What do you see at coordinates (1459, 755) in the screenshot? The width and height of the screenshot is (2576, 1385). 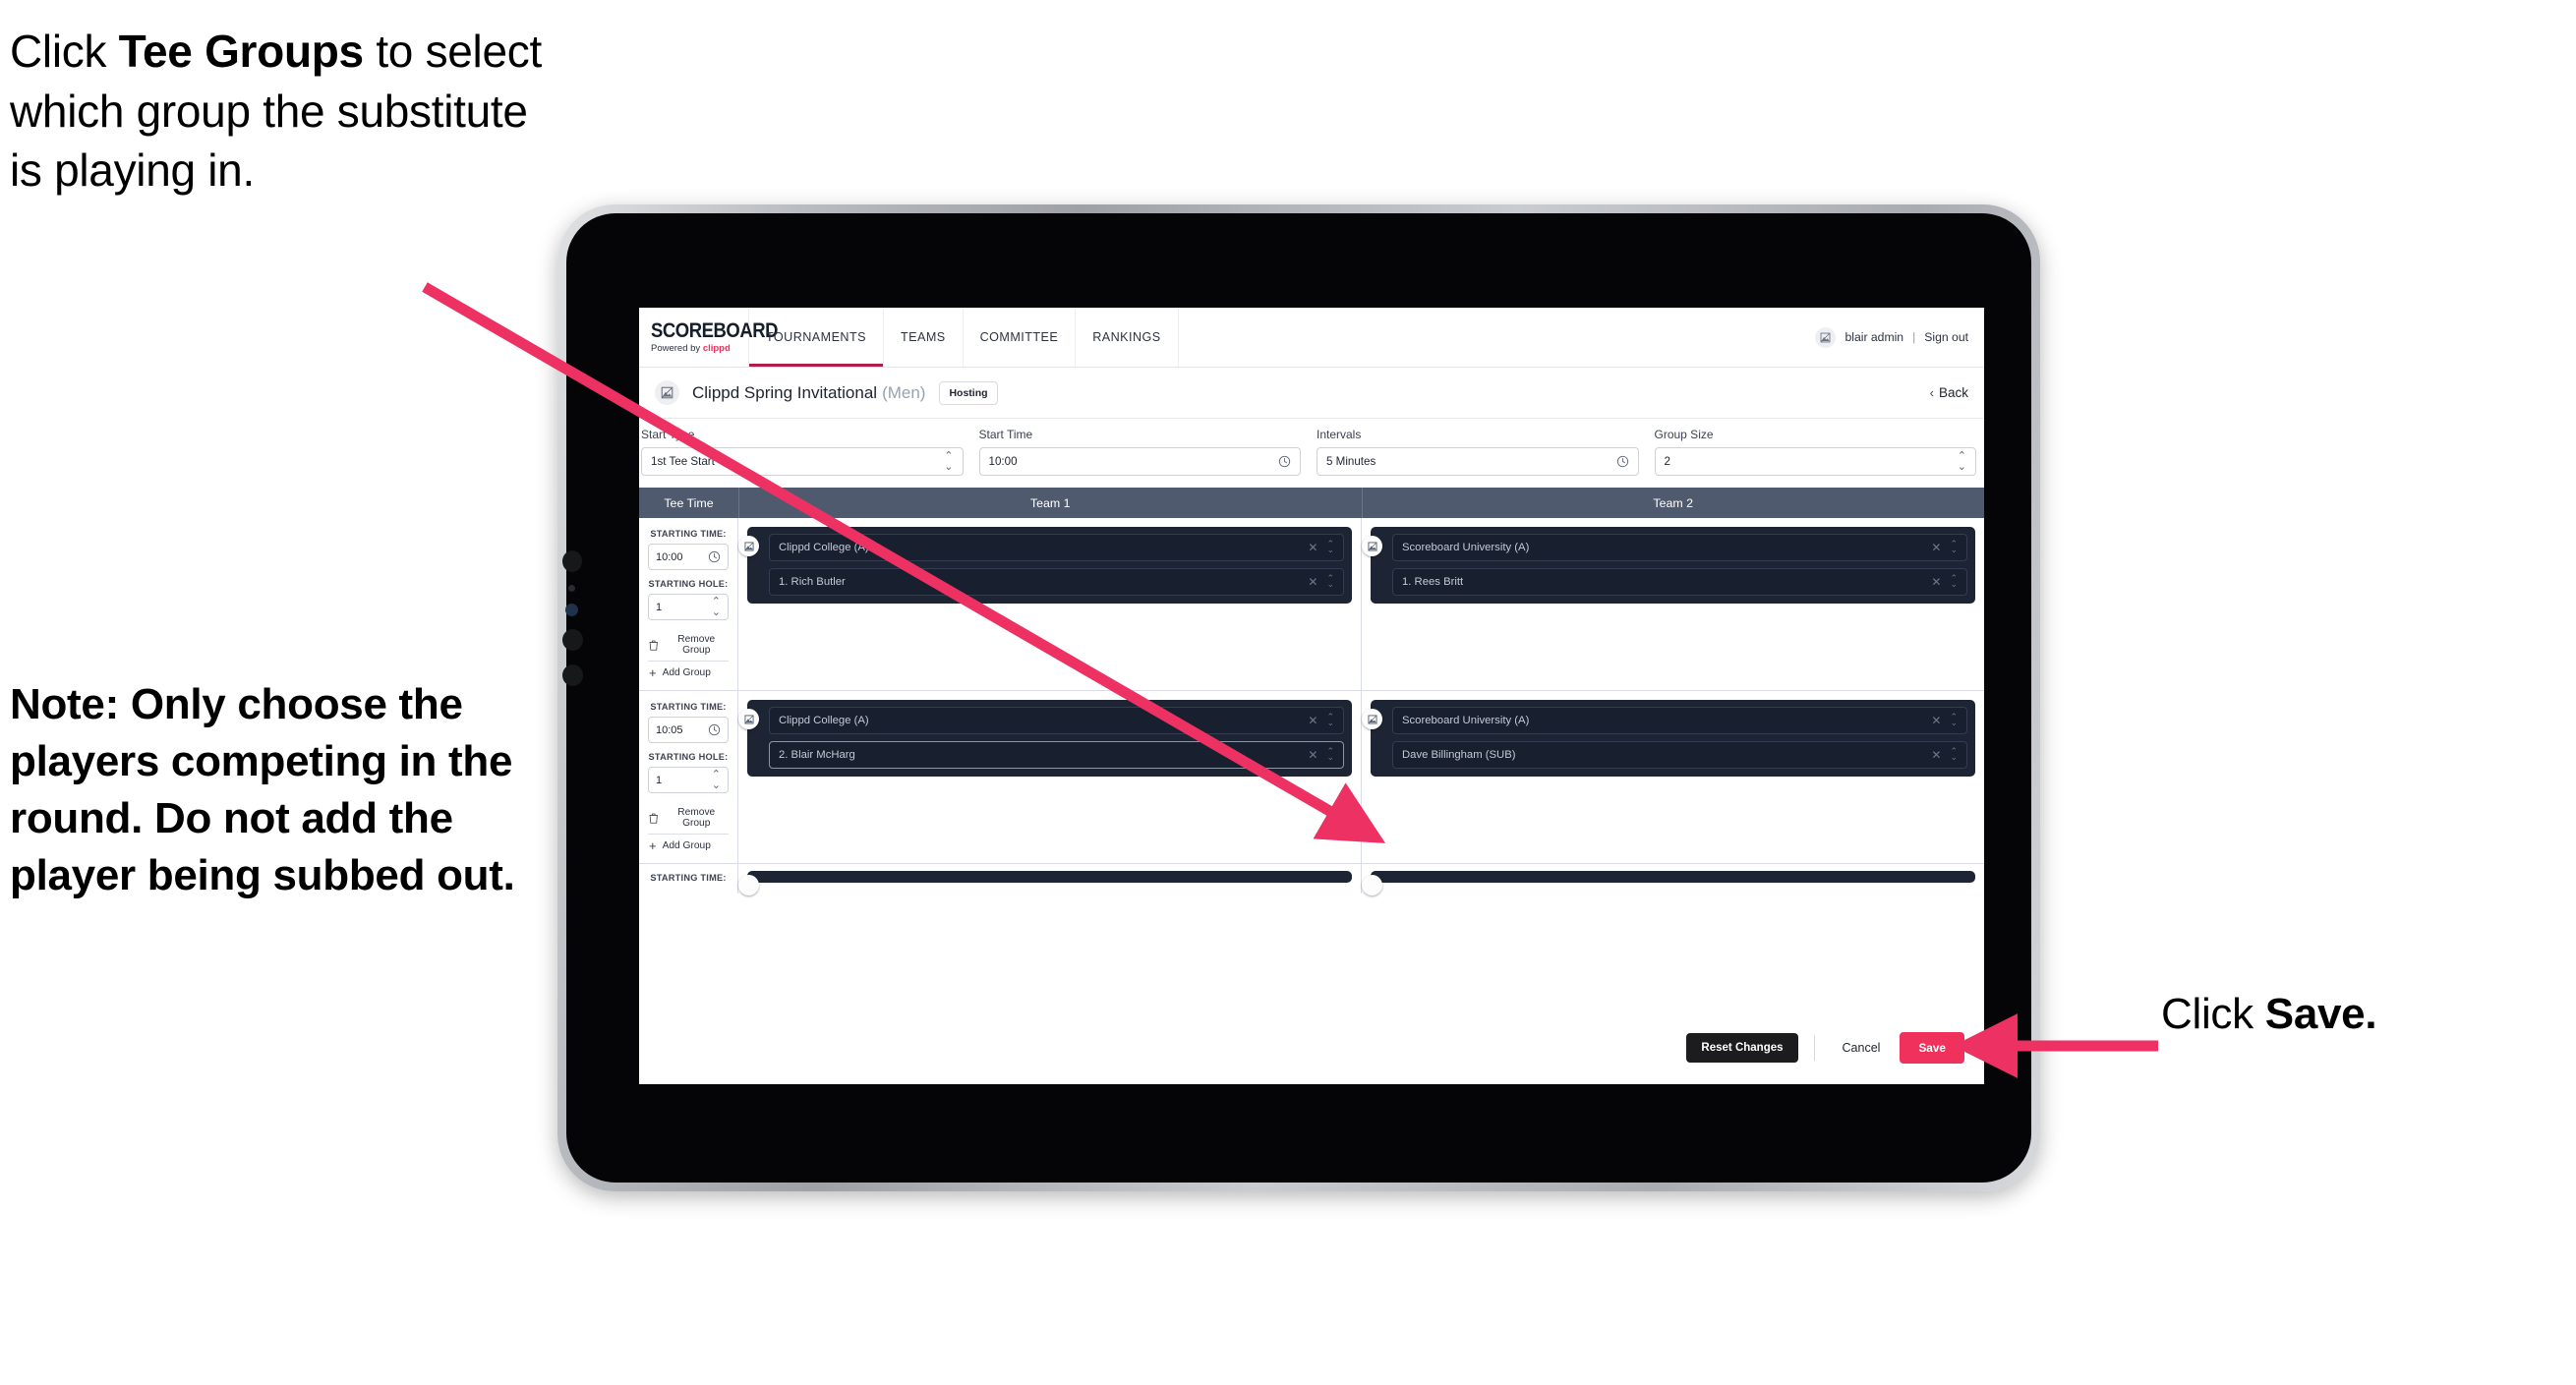 I see `player-name-label: Dave Billingham (SUB)` at bounding box center [1459, 755].